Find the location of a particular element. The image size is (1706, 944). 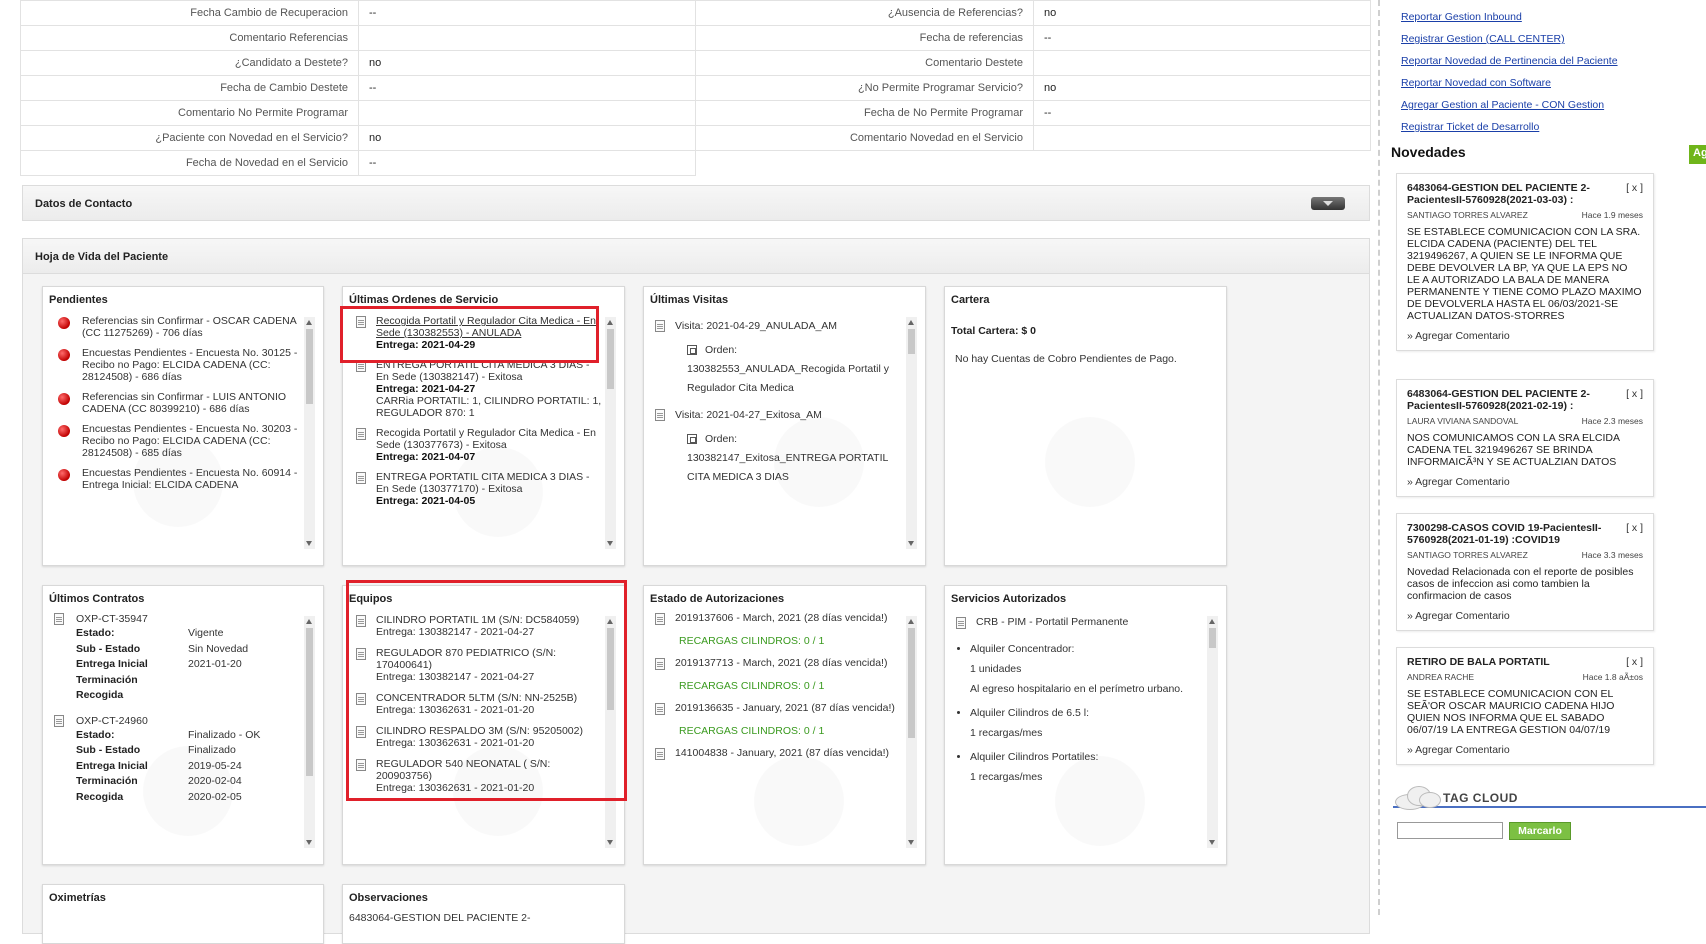

visitas-scrollbar is located at coordinates (911, 433).